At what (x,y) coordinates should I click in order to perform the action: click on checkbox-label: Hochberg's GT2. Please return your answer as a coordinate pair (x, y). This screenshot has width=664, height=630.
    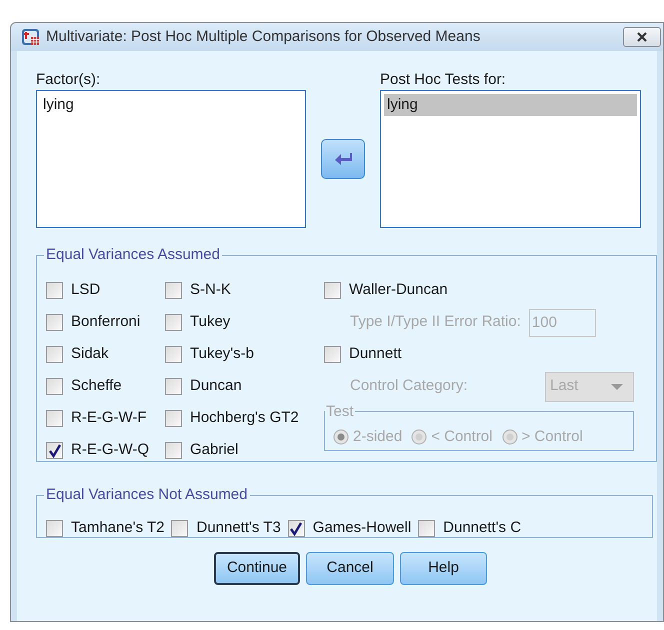
    Looking at the image, I should click on (244, 418).